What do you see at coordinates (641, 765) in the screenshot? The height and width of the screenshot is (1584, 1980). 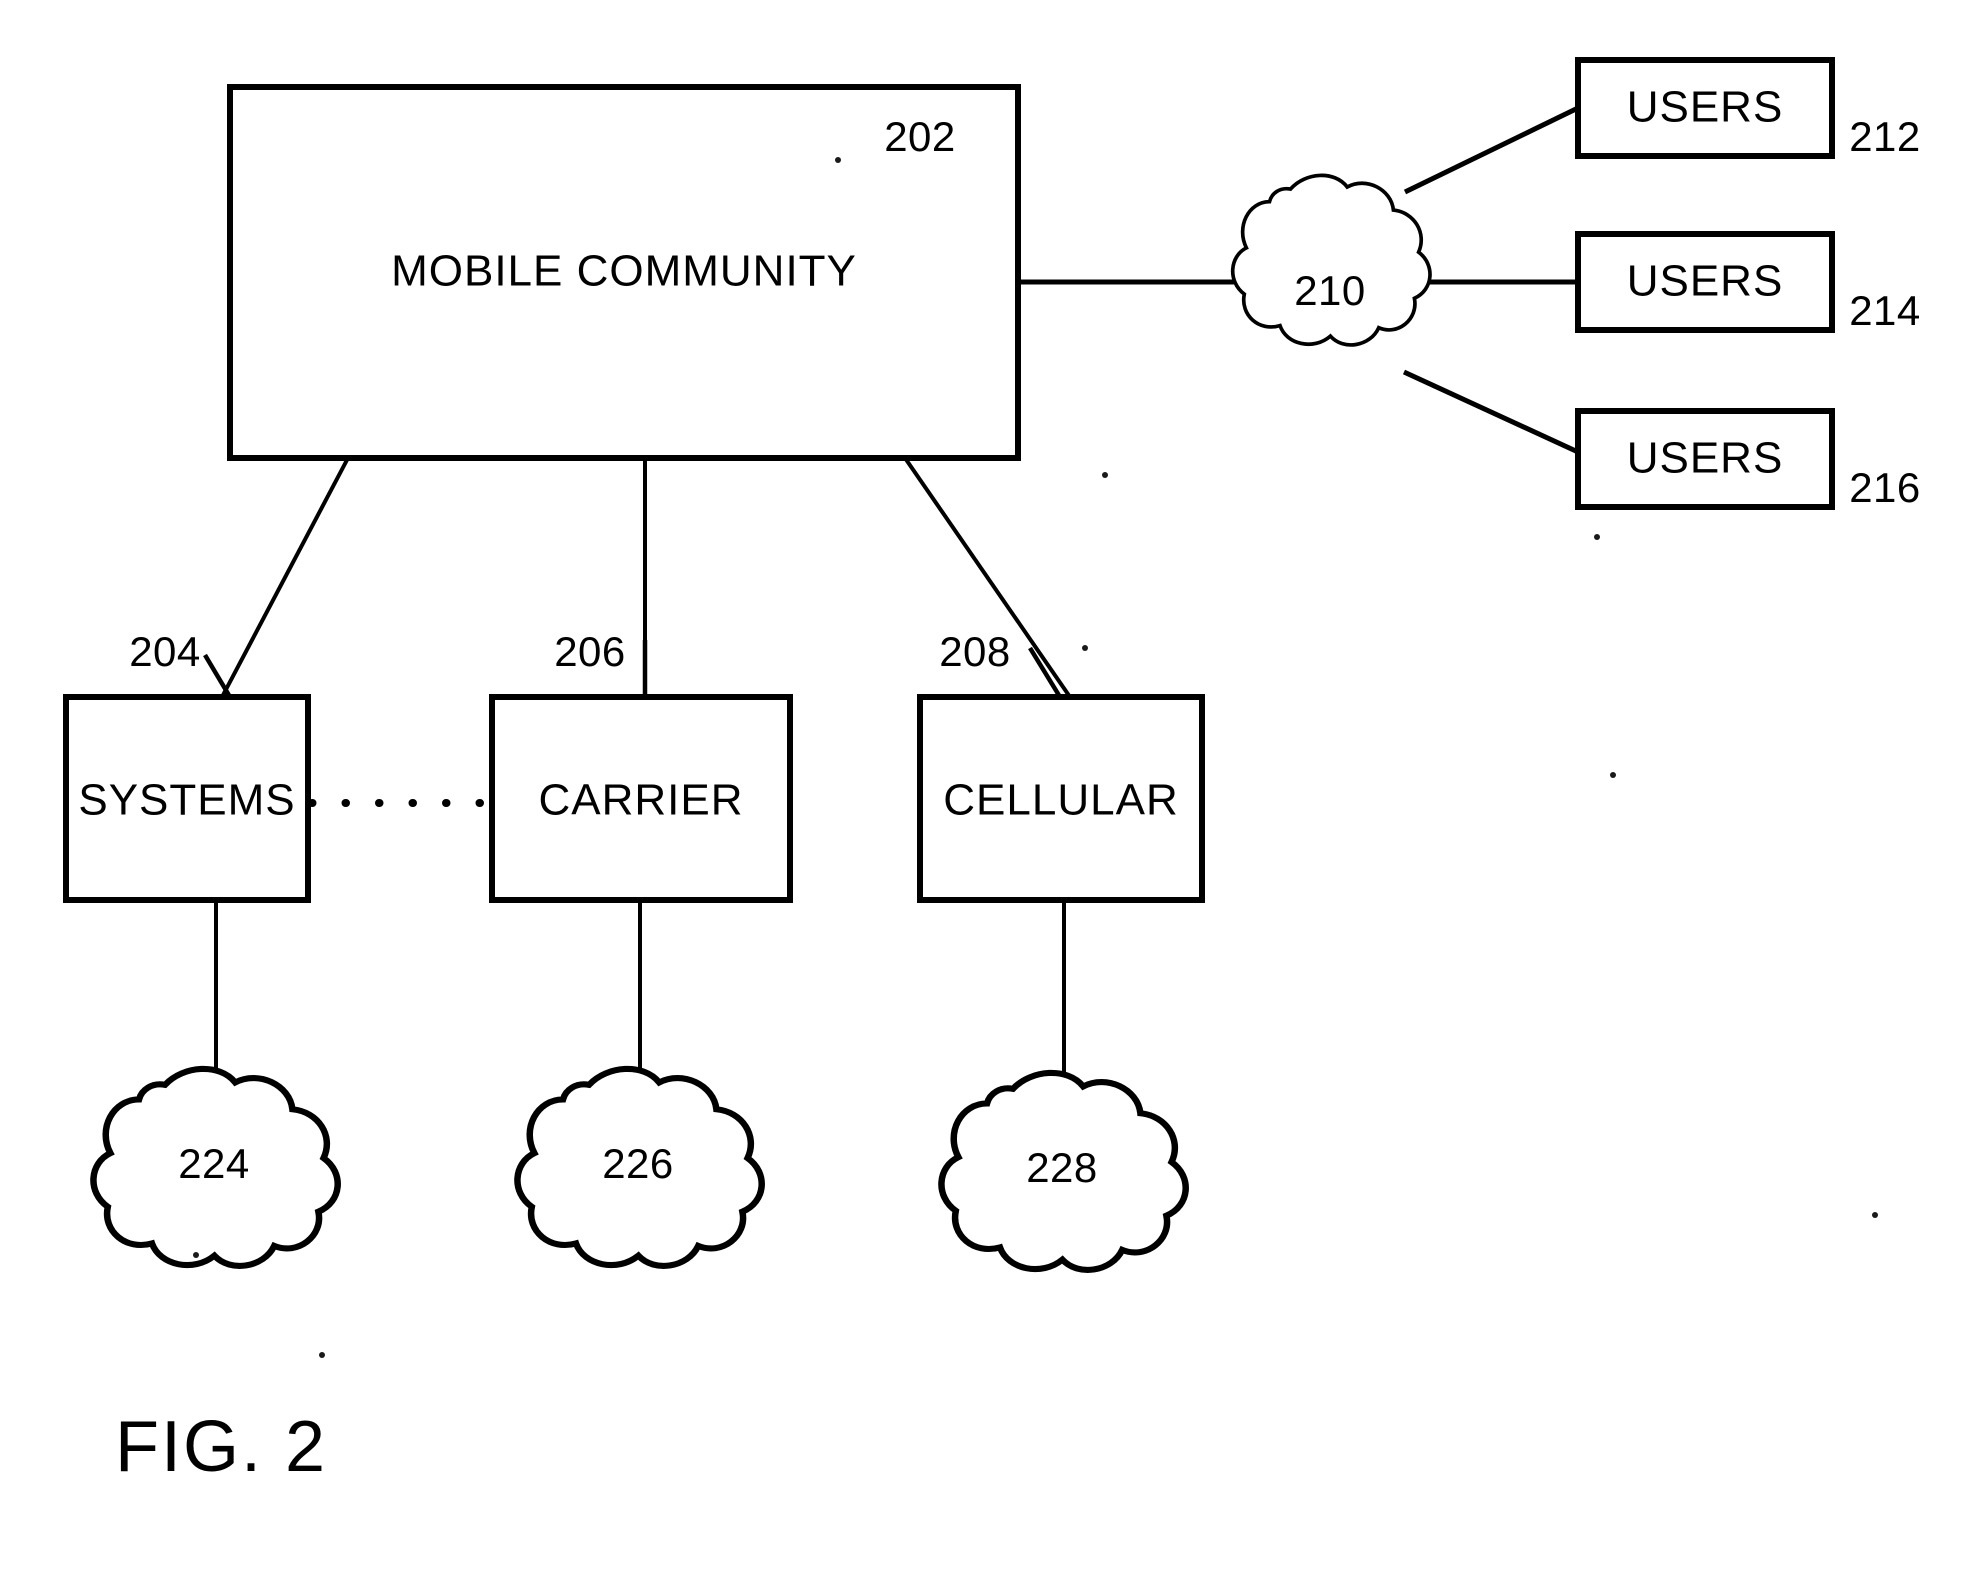 I see `node-carrier: CARRIER 206` at bounding box center [641, 765].